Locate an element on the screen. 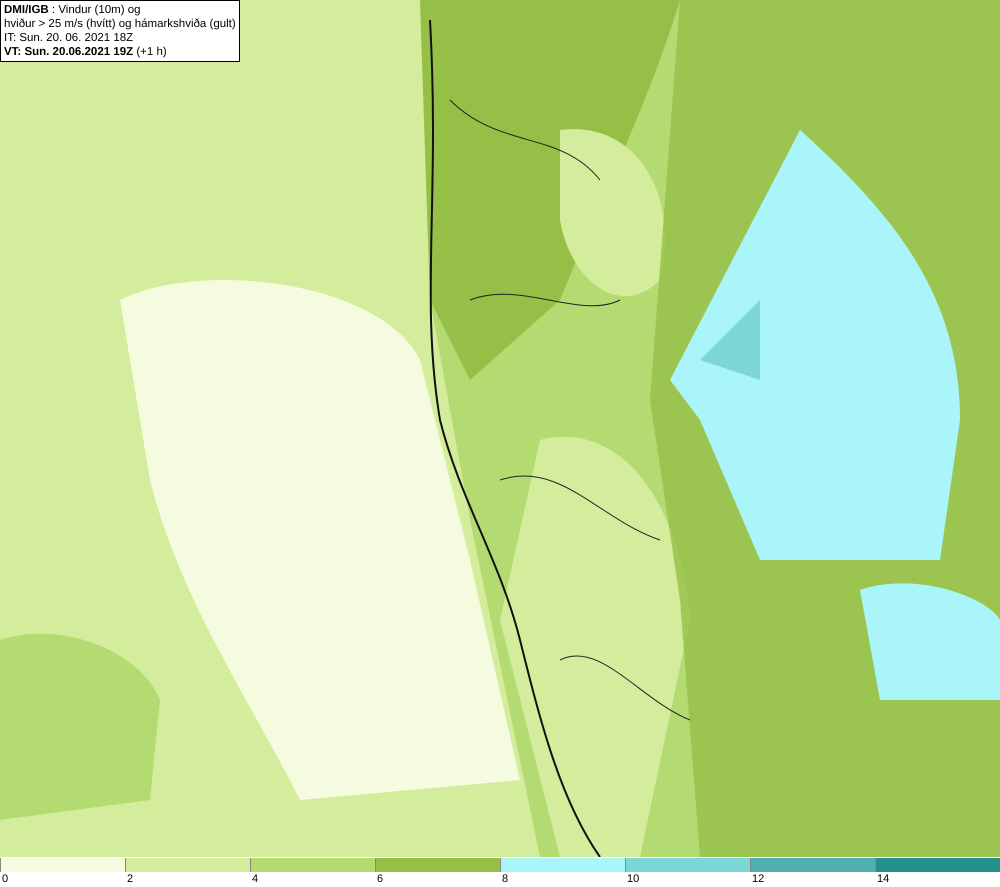 The height and width of the screenshot is (887, 1000). info-text: IT: Sun. 20. 06. 2021 18Z is located at coordinates (69, 38).